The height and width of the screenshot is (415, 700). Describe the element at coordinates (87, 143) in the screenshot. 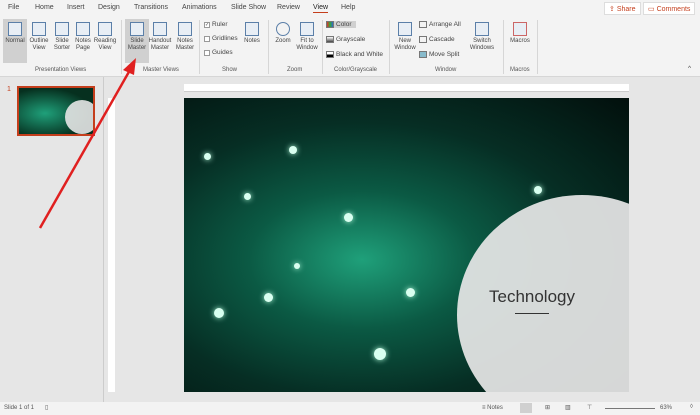

I see `red-arrow-annotation` at that location.